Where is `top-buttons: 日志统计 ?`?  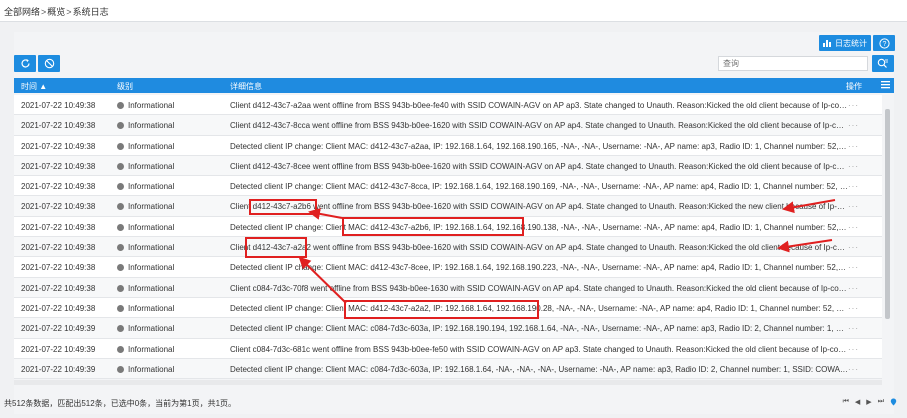
top-buttons: 日志统计 ? is located at coordinates (857, 43).